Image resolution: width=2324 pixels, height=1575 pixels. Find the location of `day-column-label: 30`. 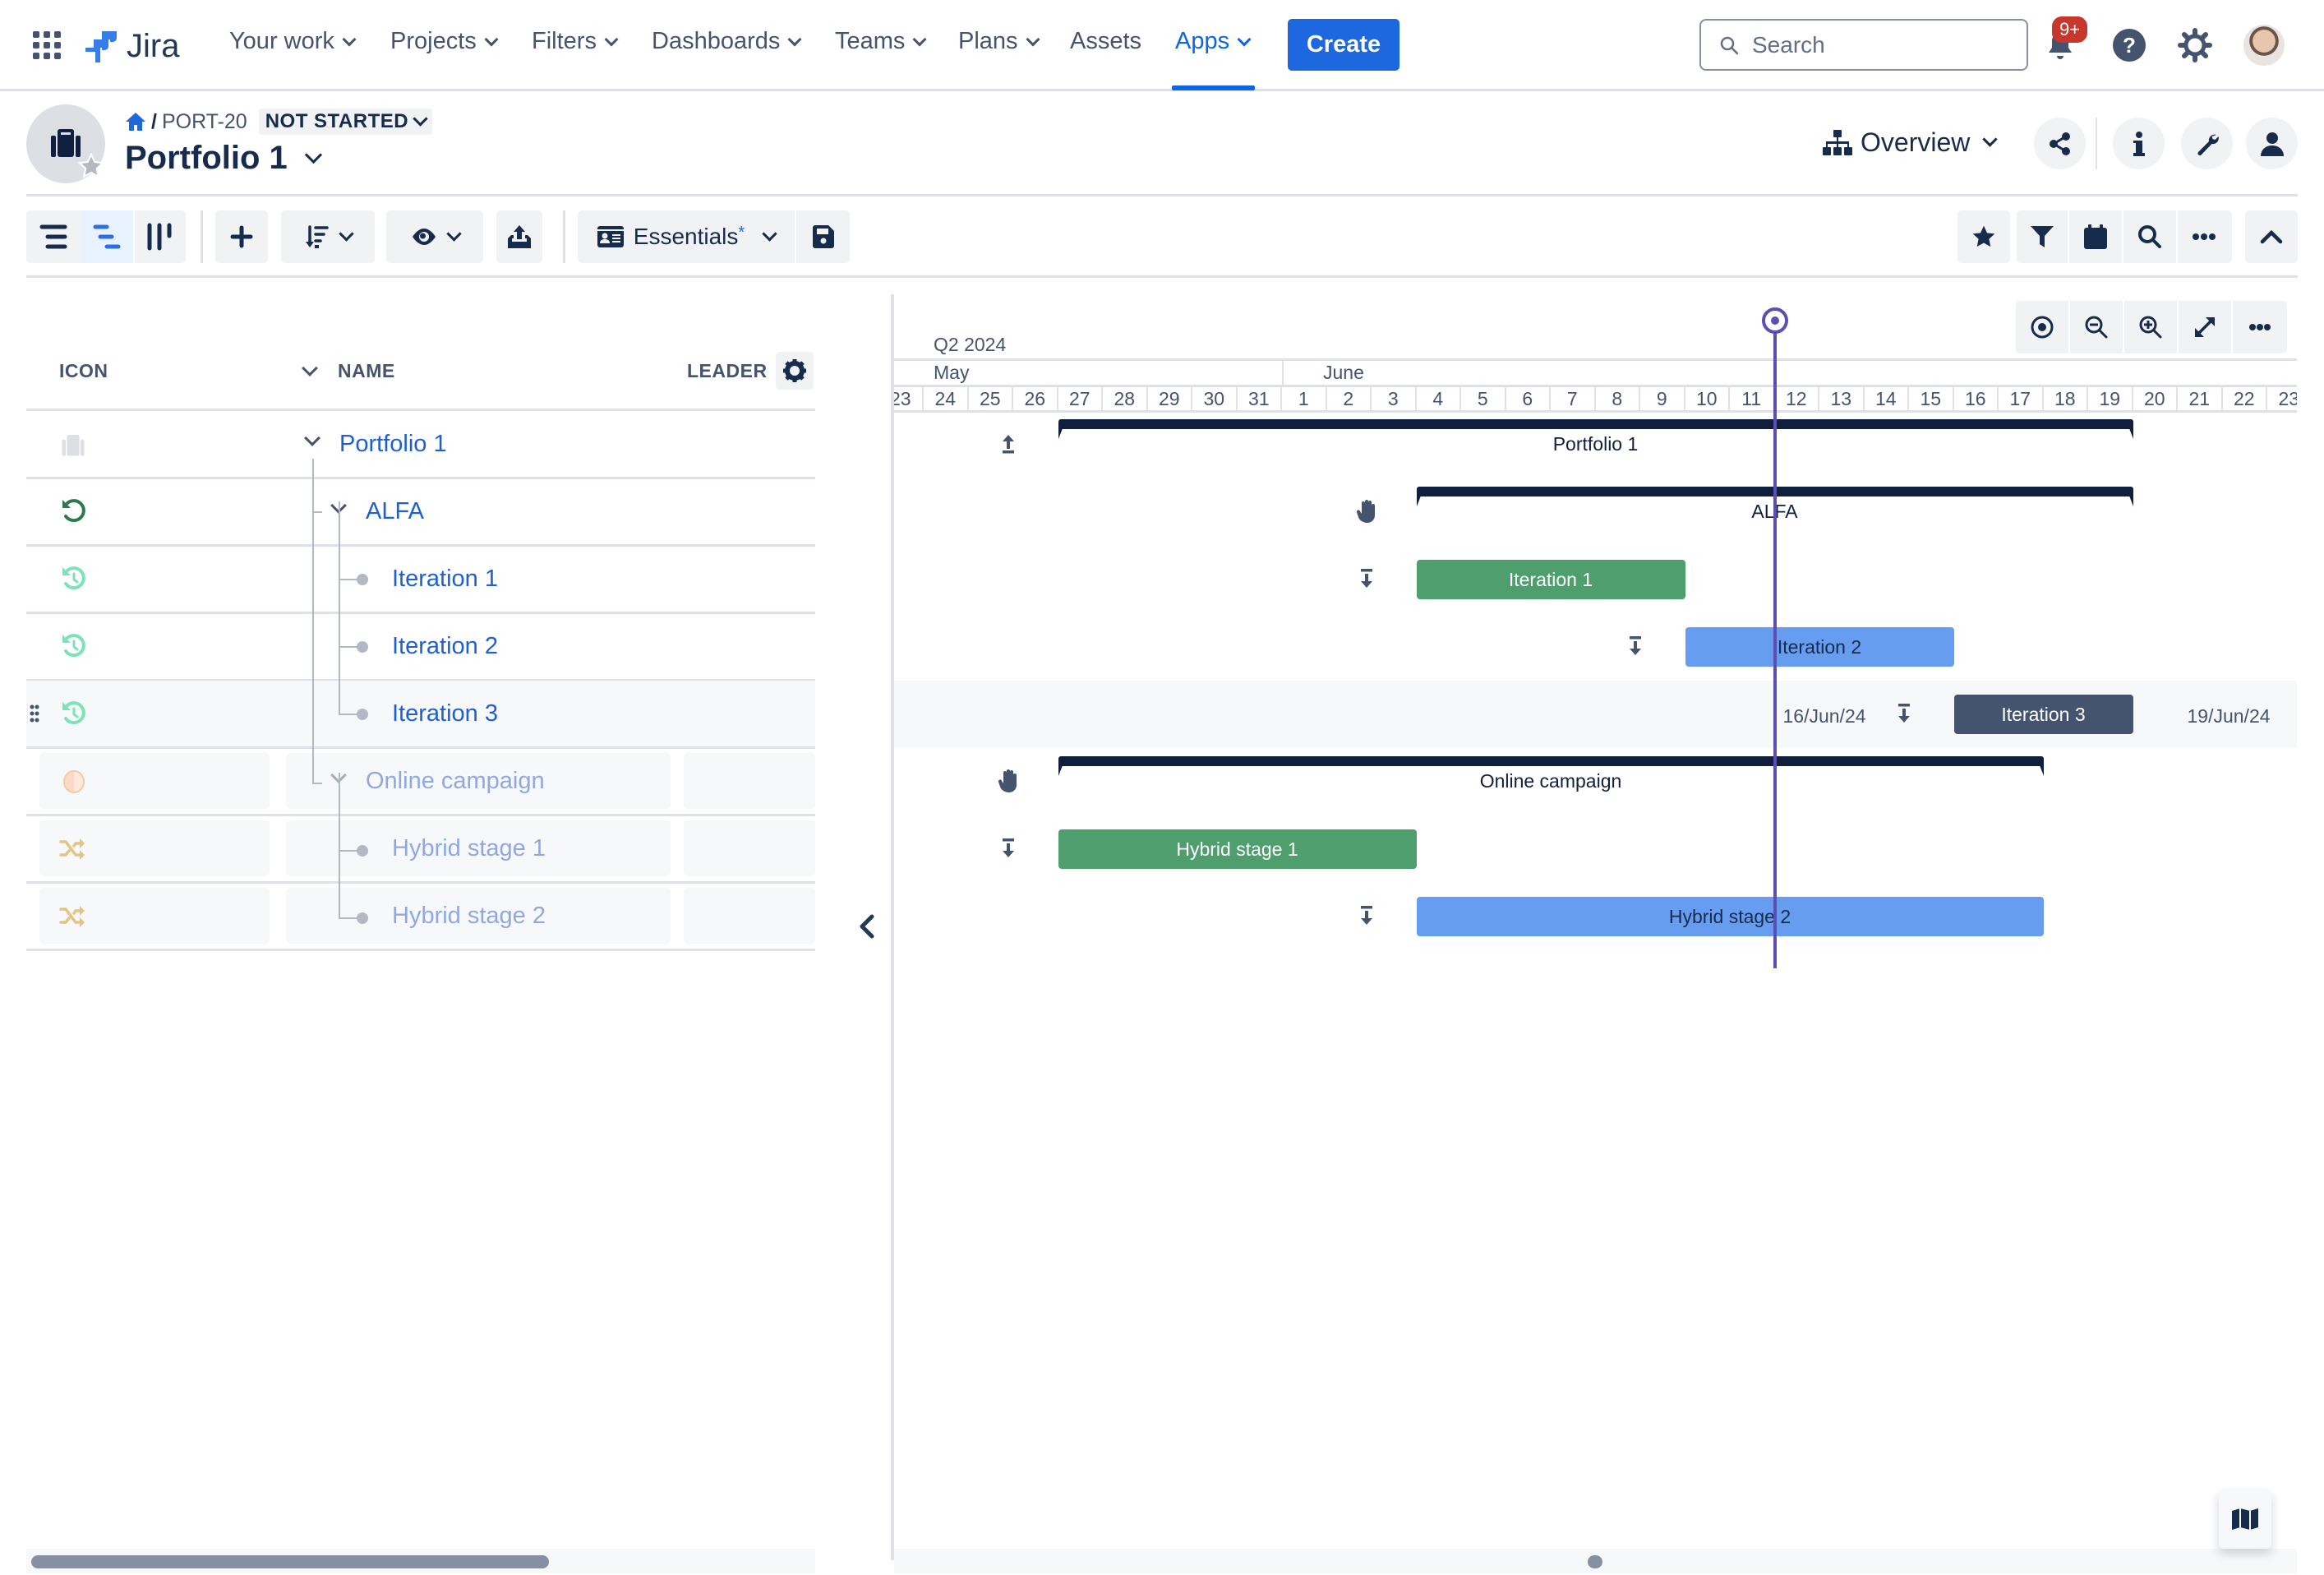

day-column-label: 30 is located at coordinates (1215, 398).